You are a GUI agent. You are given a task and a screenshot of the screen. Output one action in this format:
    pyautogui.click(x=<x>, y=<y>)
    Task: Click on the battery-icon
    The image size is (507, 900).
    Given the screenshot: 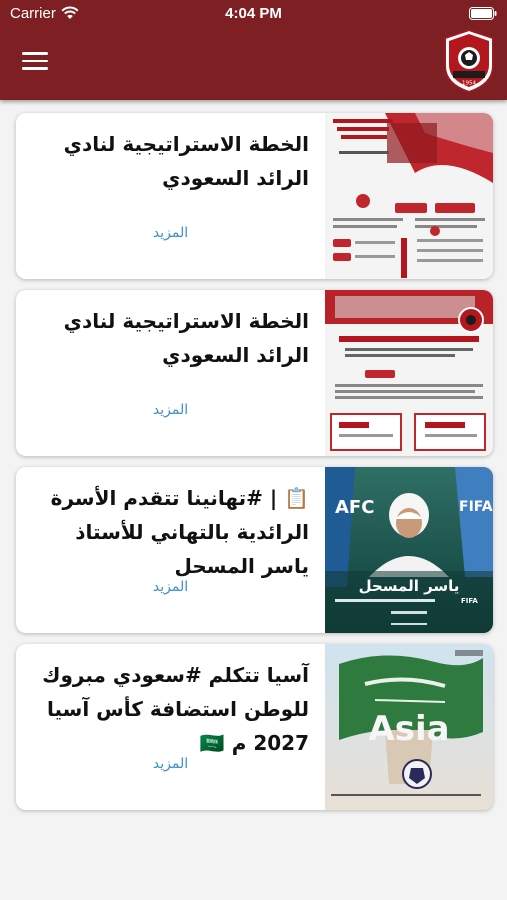 What is the action you would take?
    pyautogui.click(x=483, y=13)
    